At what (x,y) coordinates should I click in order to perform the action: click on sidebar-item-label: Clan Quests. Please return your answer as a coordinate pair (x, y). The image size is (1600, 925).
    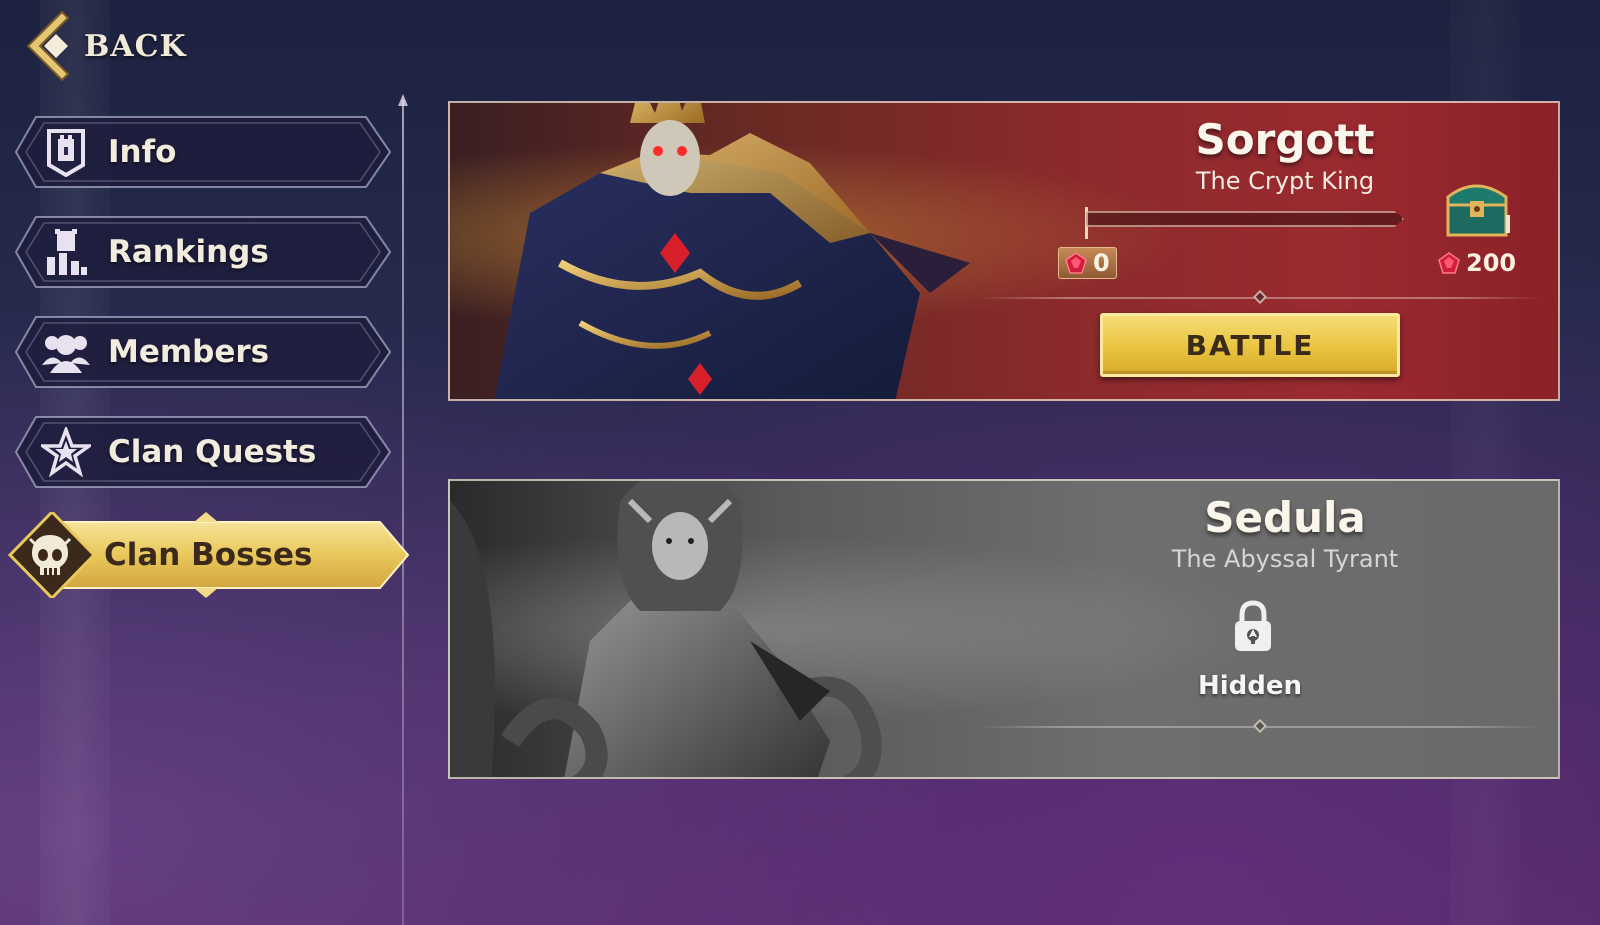
    Looking at the image, I should click on (212, 452).